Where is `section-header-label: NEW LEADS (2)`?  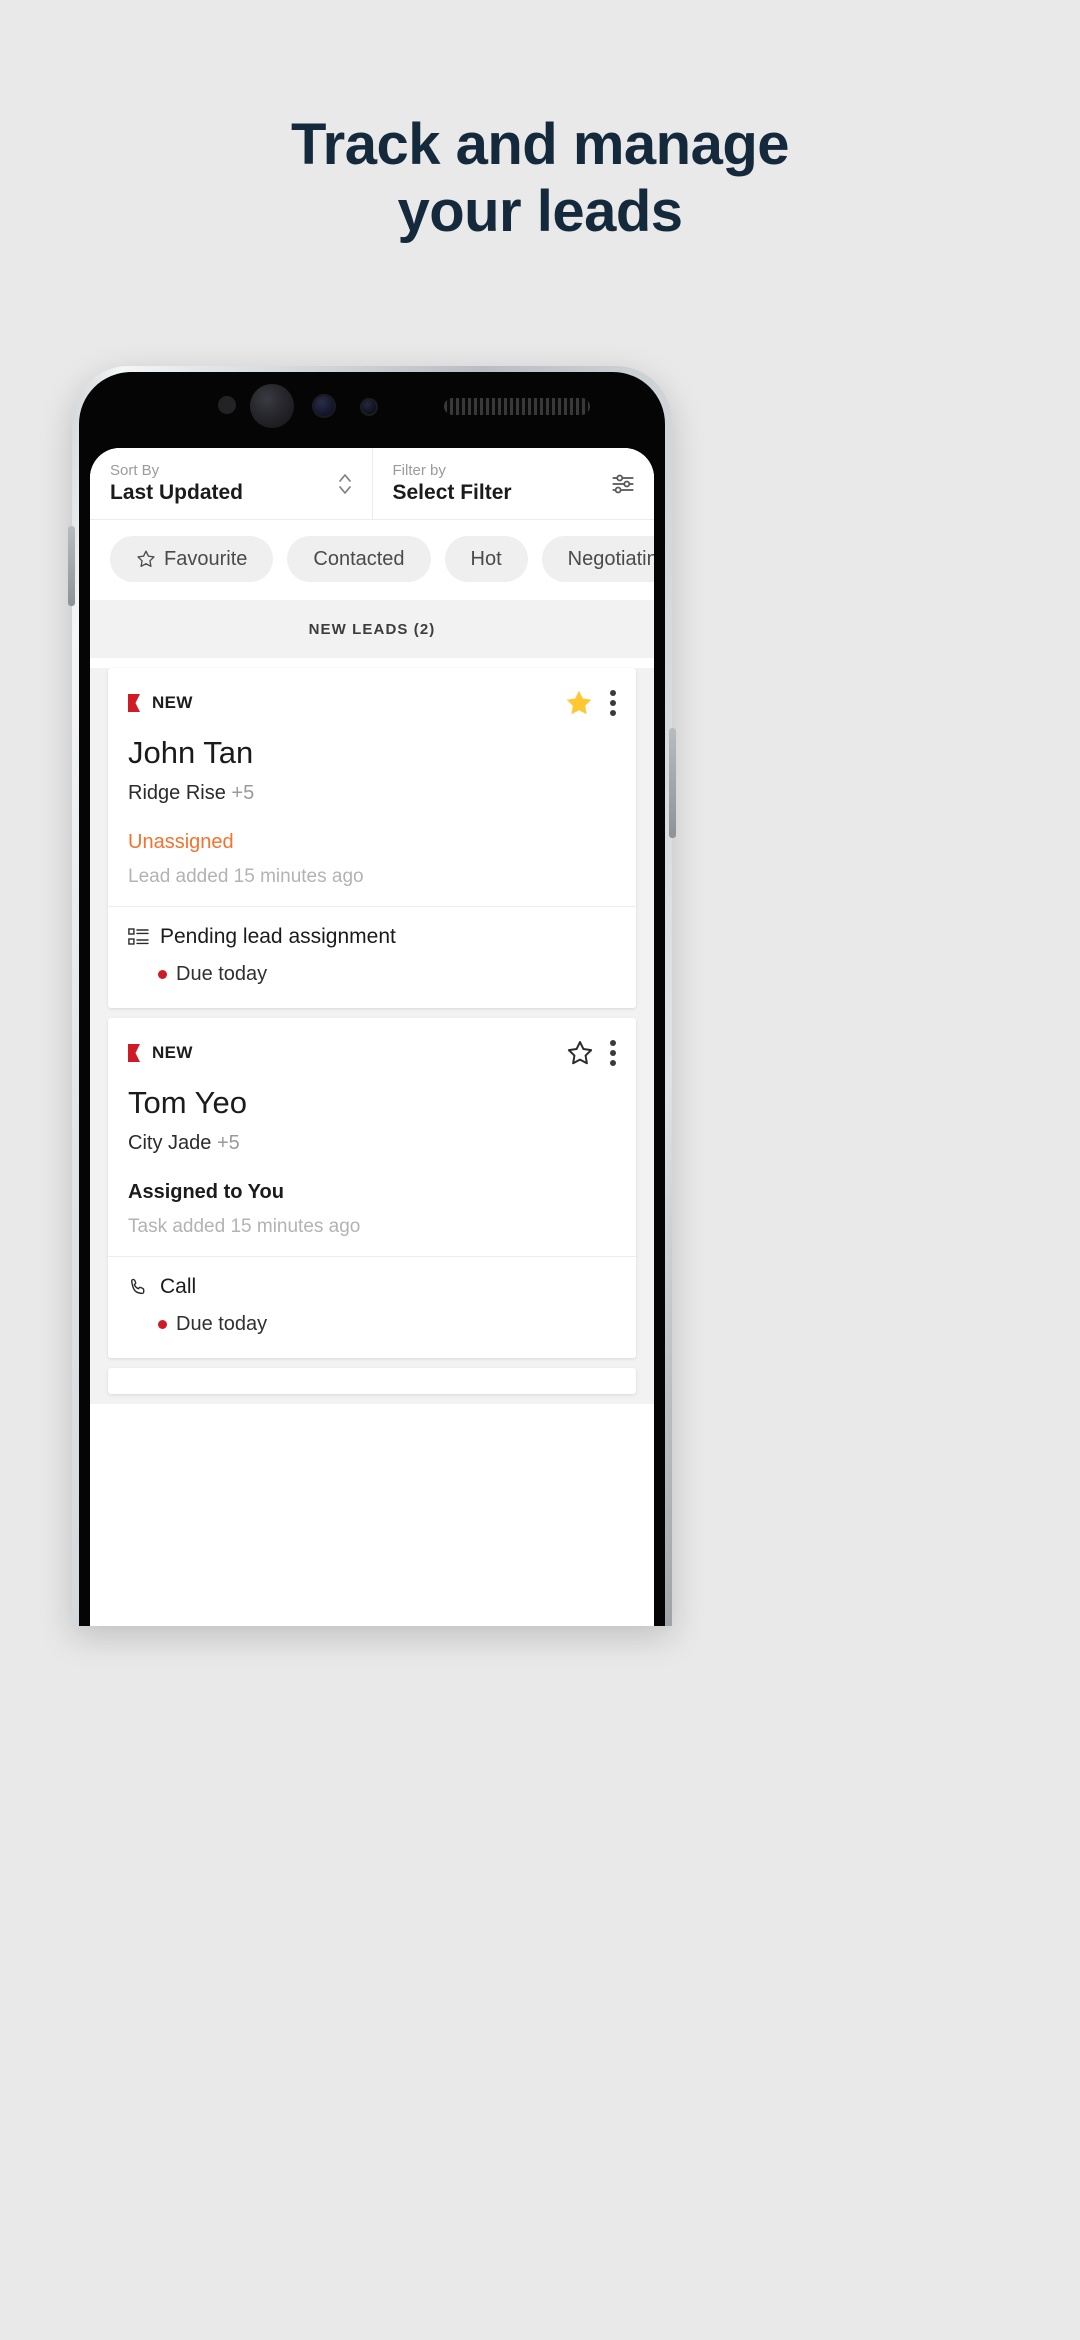
section-header-label: NEW LEADS (2) is located at coordinates (372, 629).